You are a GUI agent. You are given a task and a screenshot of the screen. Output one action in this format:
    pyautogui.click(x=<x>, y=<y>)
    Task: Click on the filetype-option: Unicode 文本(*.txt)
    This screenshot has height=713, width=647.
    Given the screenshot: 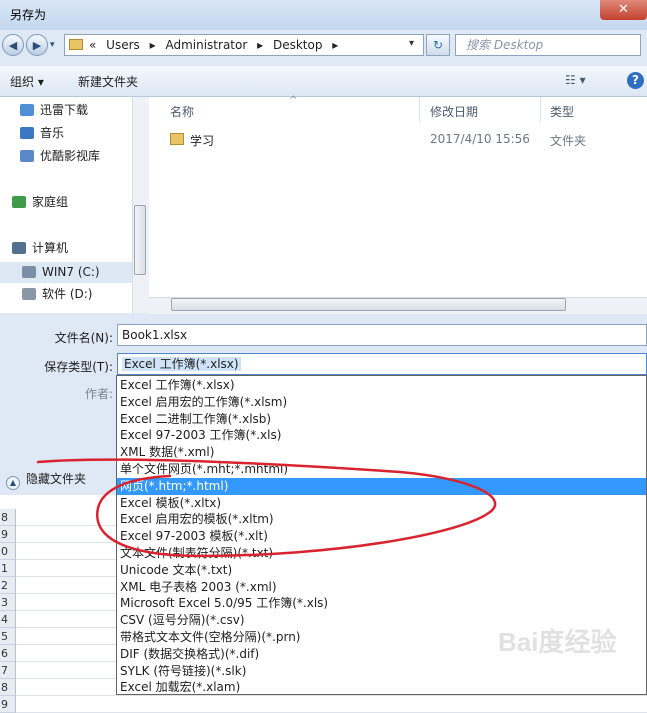 What is the action you would take?
    pyautogui.click(x=381, y=570)
    